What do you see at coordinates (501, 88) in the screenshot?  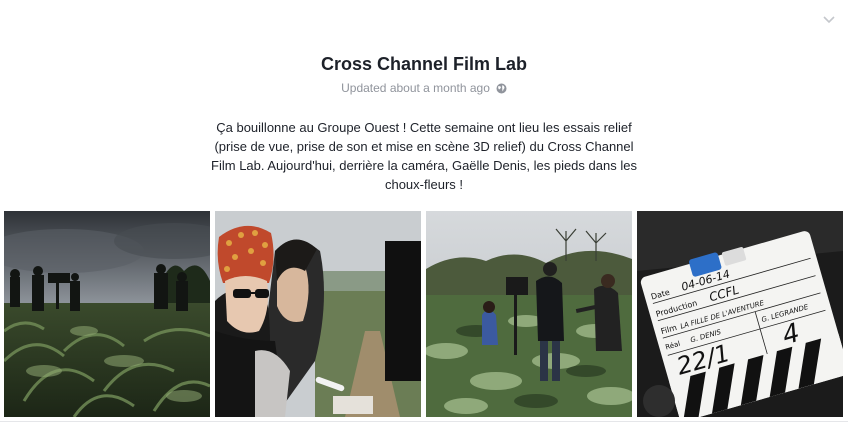 I see `globe-icon` at bounding box center [501, 88].